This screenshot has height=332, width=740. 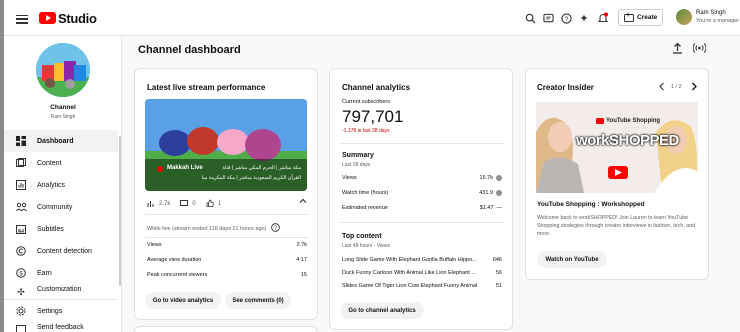 What do you see at coordinates (61, 311) in the screenshot?
I see `sidebar-item-settings: Settings` at bounding box center [61, 311].